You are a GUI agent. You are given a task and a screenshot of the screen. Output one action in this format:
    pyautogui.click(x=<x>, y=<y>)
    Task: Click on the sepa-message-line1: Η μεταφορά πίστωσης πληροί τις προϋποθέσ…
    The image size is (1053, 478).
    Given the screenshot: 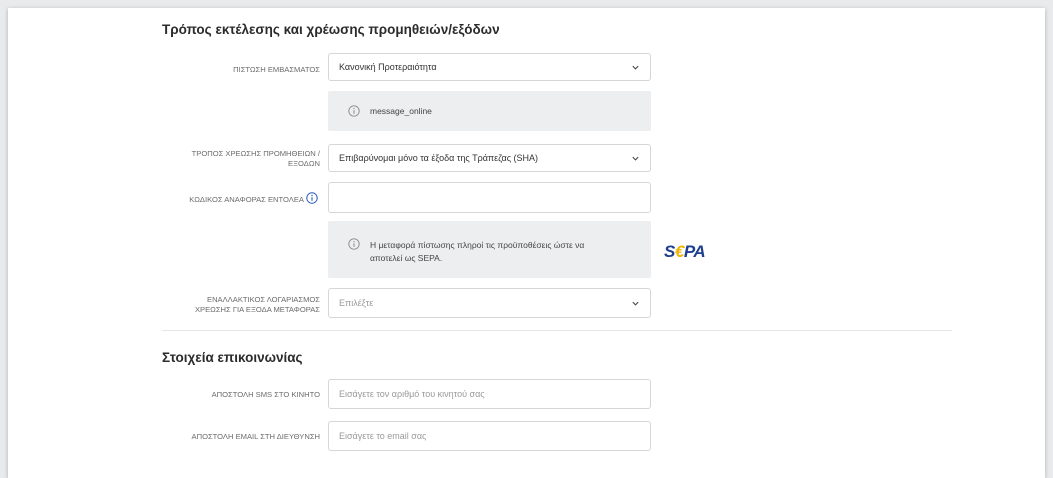 What is the action you would take?
    pyautogui.click(x=477, y=245)
    